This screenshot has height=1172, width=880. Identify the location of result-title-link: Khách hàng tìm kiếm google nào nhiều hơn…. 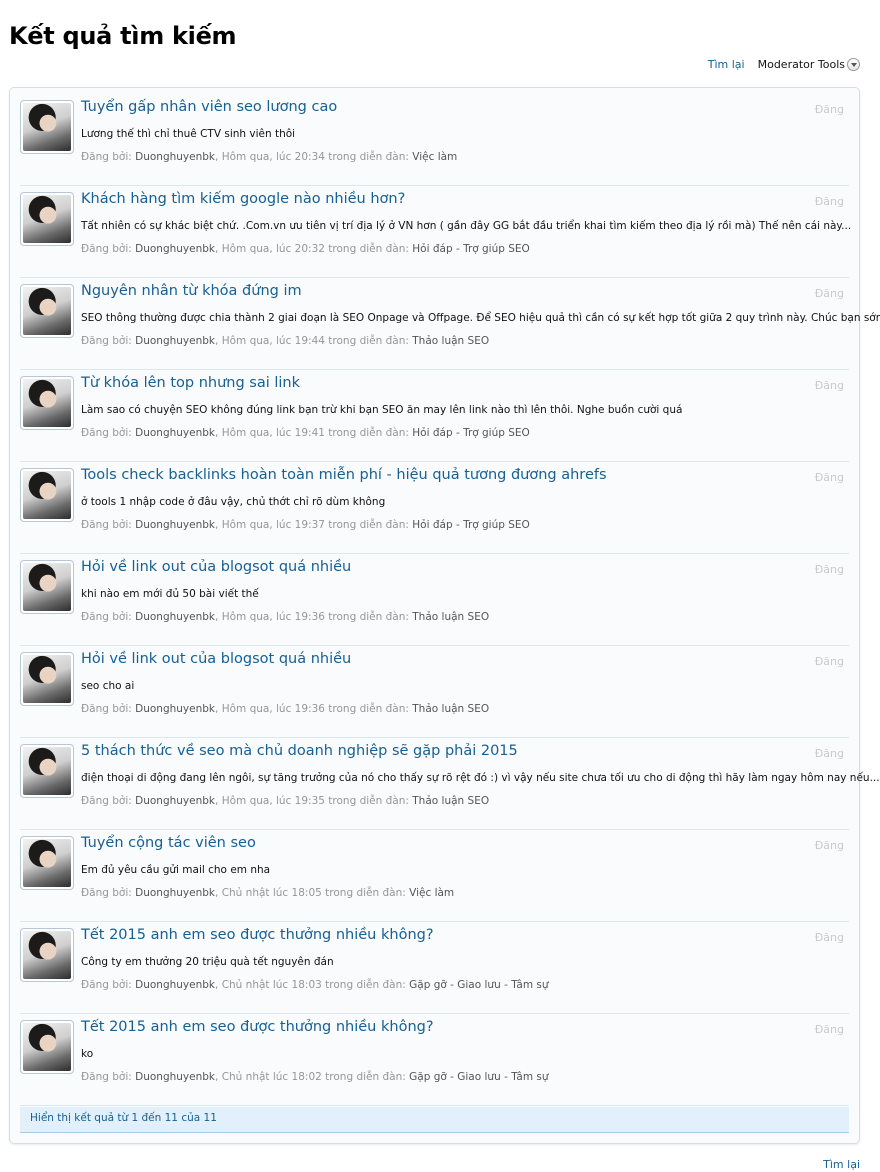
(243, 199).